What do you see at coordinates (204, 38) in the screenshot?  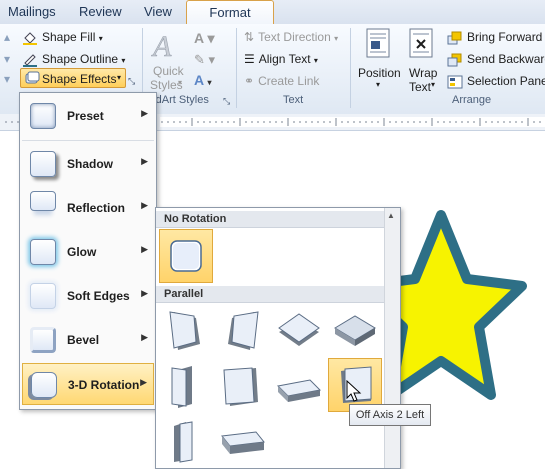 I see `text-fill-icon: A ▾` at bounding box center [204, 38].